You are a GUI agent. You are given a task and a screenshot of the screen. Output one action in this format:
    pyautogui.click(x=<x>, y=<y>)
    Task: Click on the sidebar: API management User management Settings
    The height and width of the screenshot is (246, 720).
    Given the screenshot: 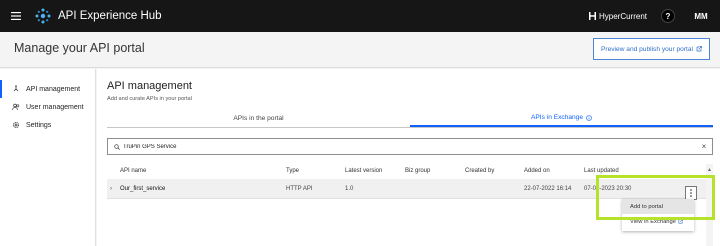 What is the action you would take?
    pyautogui.click(x=48, y=157)
    